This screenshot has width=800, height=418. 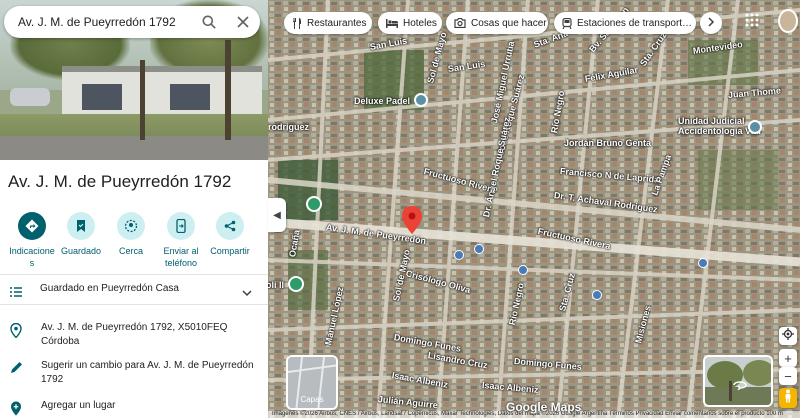 I want to click on pegman-icon, so click(x=788, y=398).